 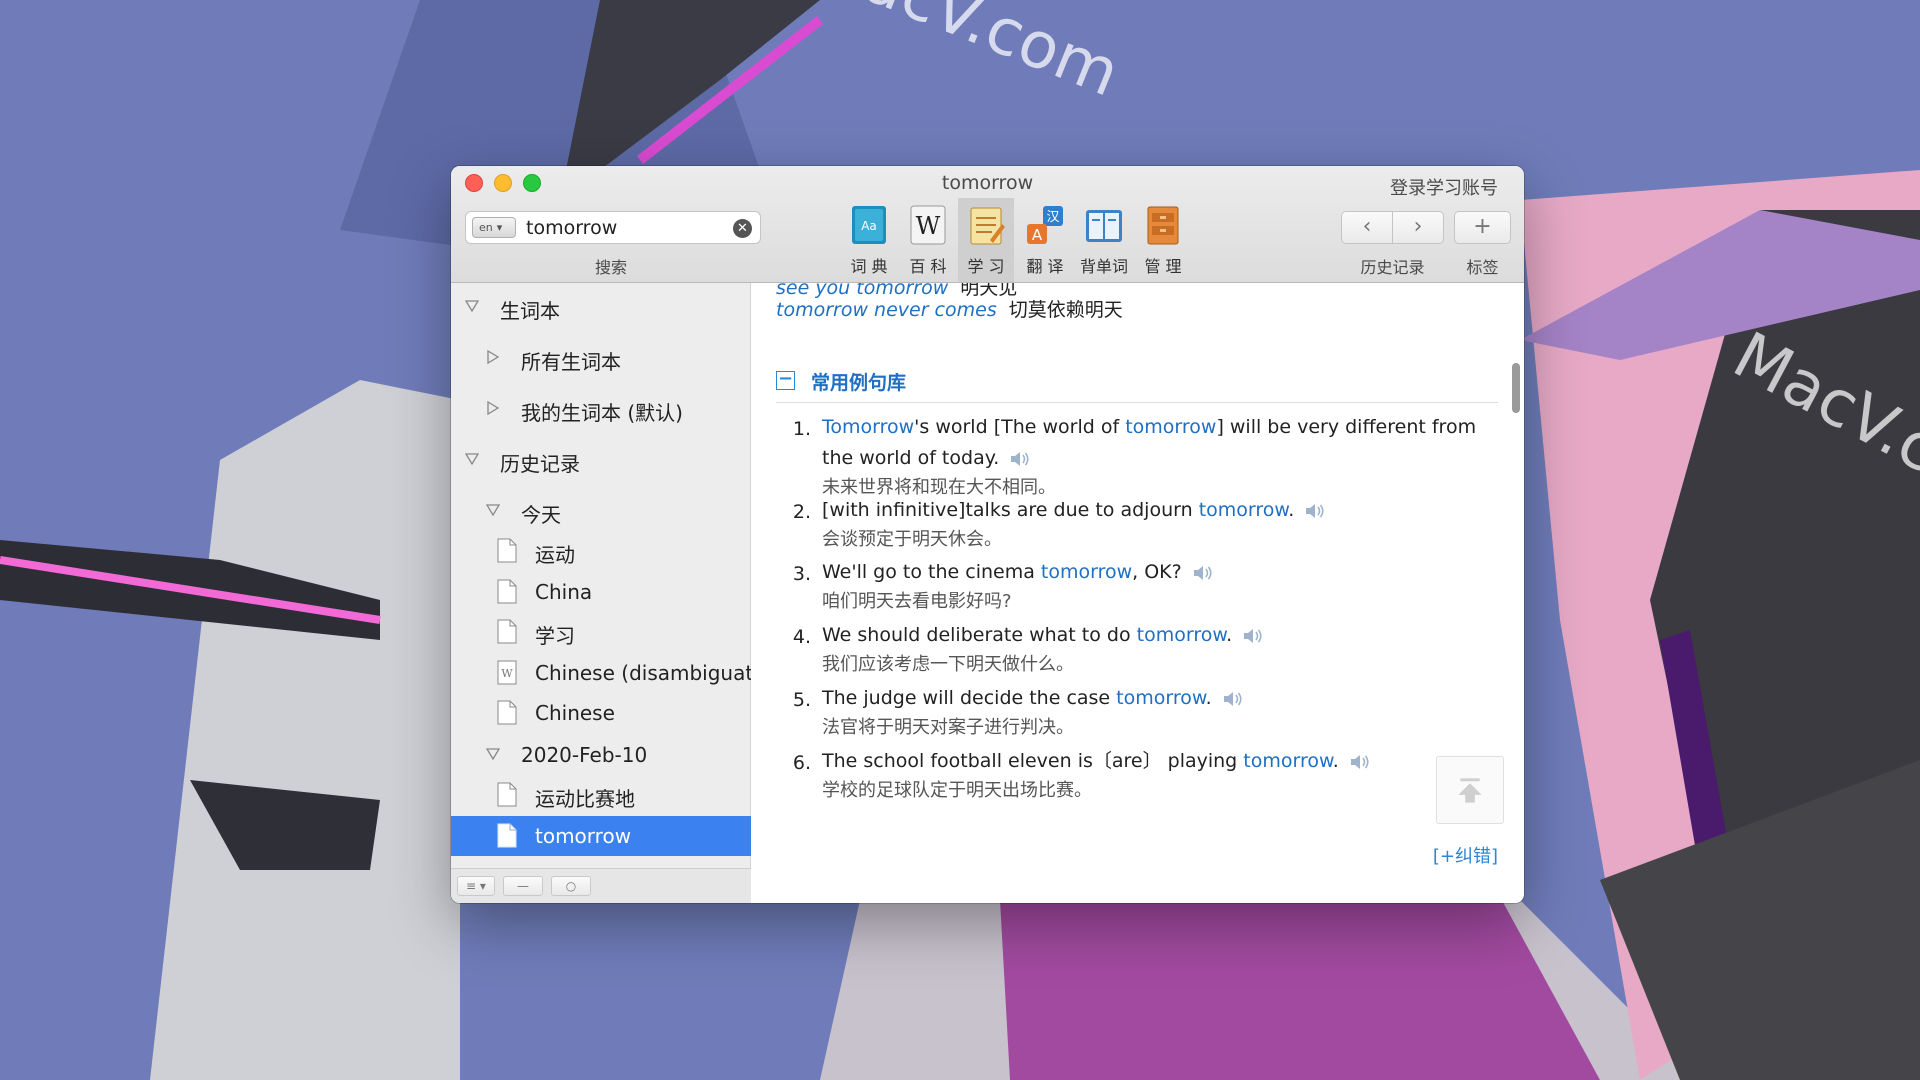 I want to click on tree-group-date: 2020-Feb-10, so click(x=601, y=755).